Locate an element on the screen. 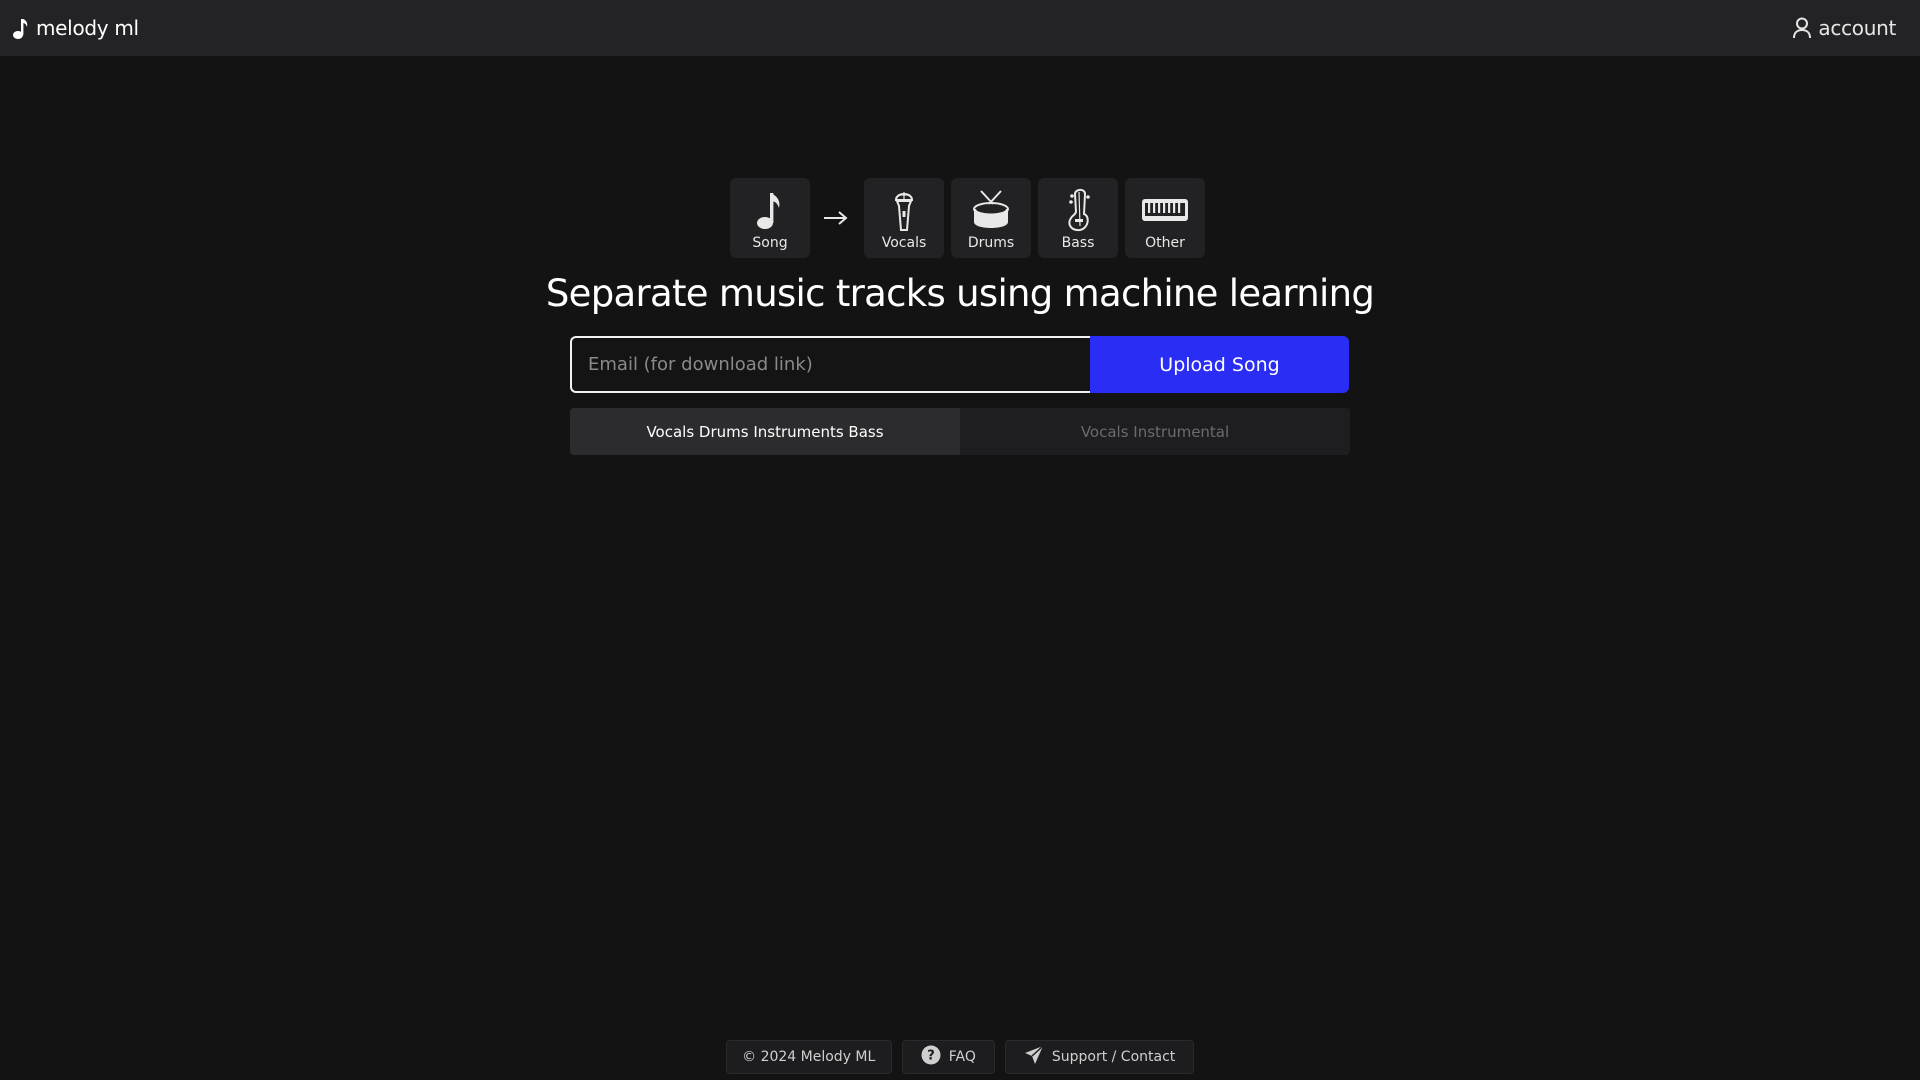  stem-tile-vocals: Vocals is located at coordinates (904, 218).